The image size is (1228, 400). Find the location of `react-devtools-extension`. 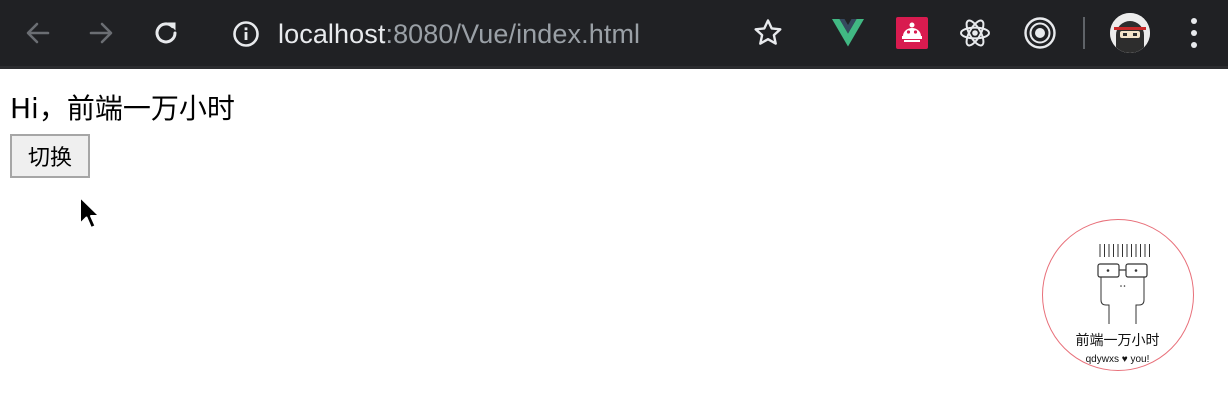

react-devtools-extension is located at coordinates (975, 33).